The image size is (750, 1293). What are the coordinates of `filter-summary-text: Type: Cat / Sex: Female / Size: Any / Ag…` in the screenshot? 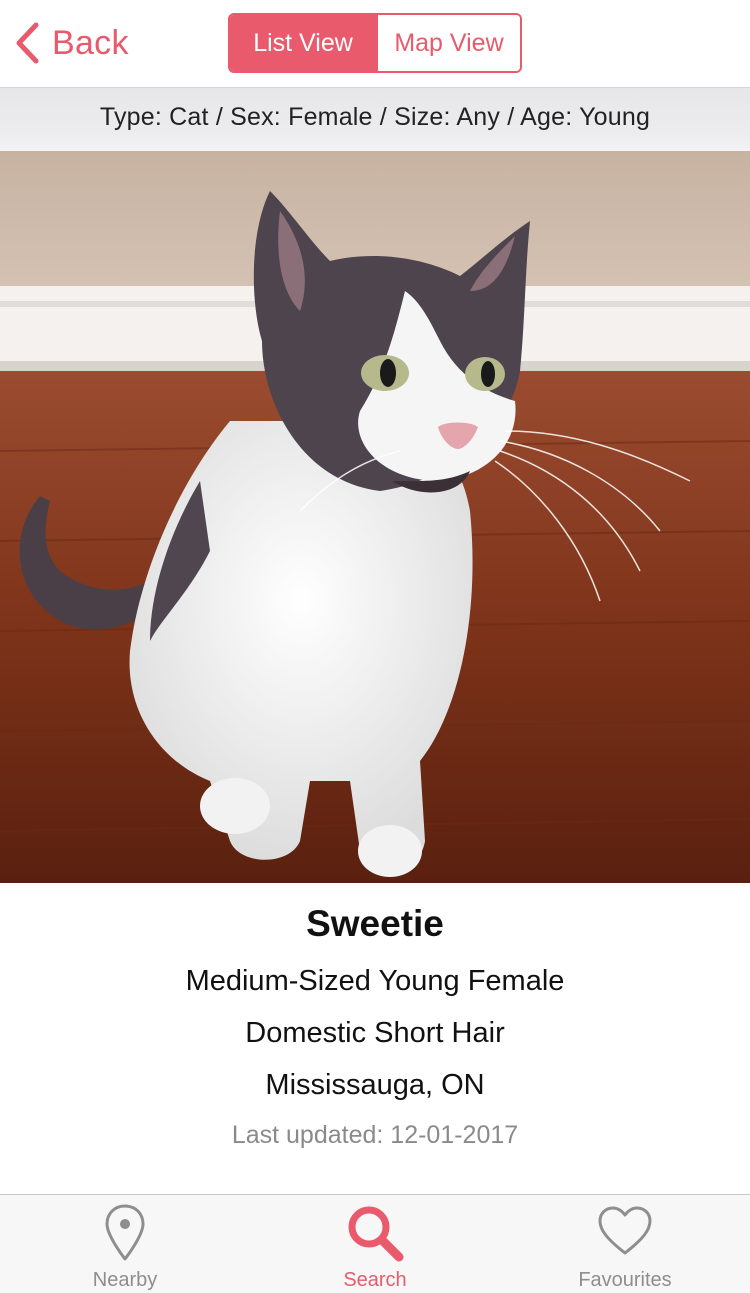 It's located at (375, 117).